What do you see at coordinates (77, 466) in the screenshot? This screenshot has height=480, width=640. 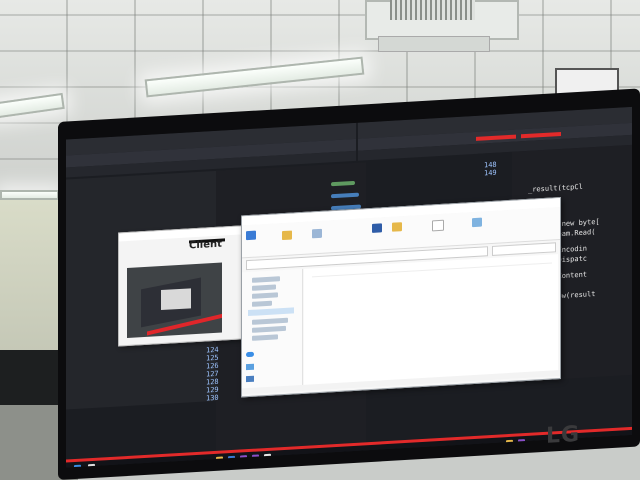 I see `windows-start-icon` at bounding box center [77, 466].